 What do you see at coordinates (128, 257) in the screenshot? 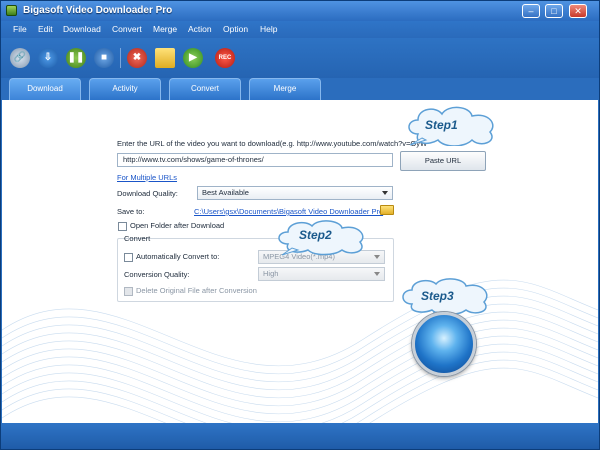
I see `auto-convert-checkbox` at bounding box center [128, 257].